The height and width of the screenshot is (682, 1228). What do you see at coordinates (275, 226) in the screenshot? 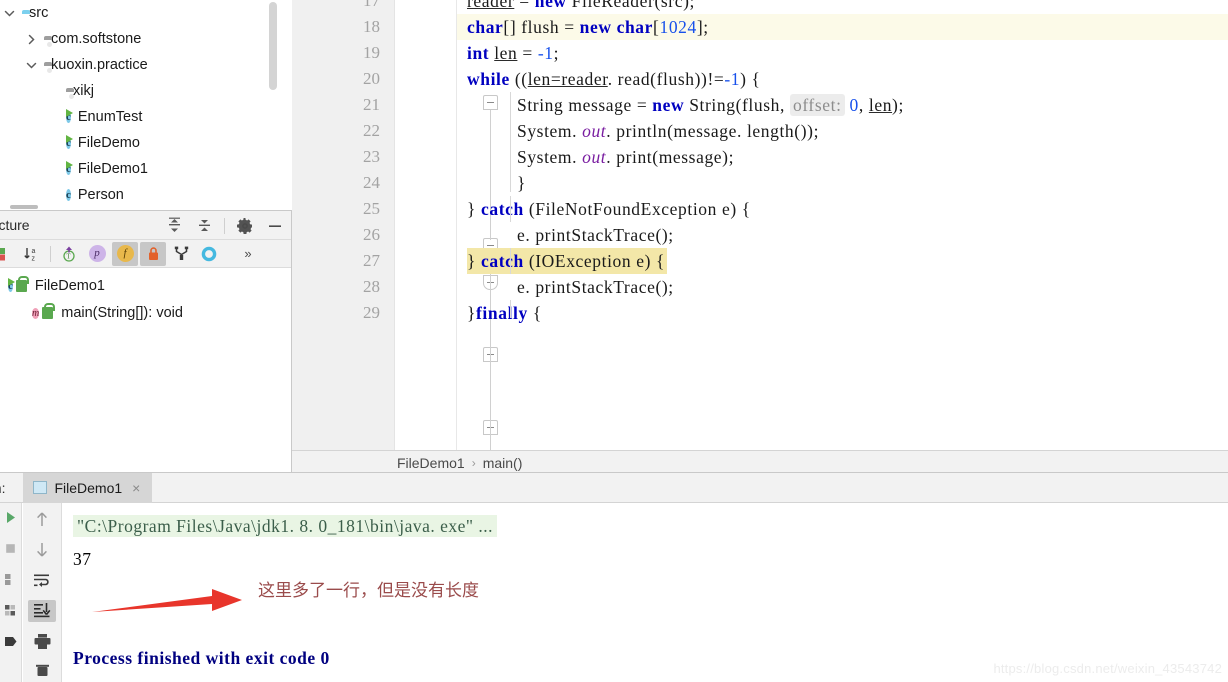
I see `hide-panel-icon` at bounding box center [275, 226].